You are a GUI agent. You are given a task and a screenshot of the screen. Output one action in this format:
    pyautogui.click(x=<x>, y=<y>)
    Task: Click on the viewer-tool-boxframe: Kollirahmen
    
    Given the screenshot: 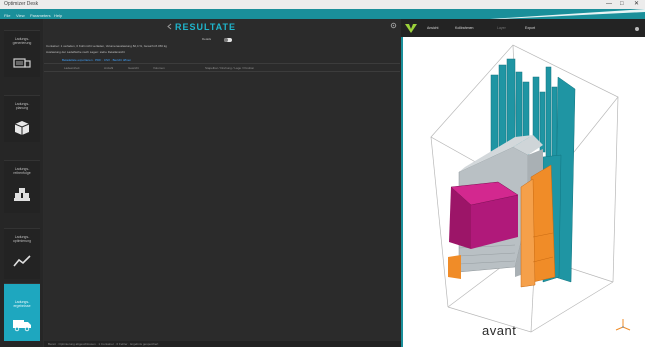 What is the action you would take?
    pyautogui.click(x=464, y=28)
    